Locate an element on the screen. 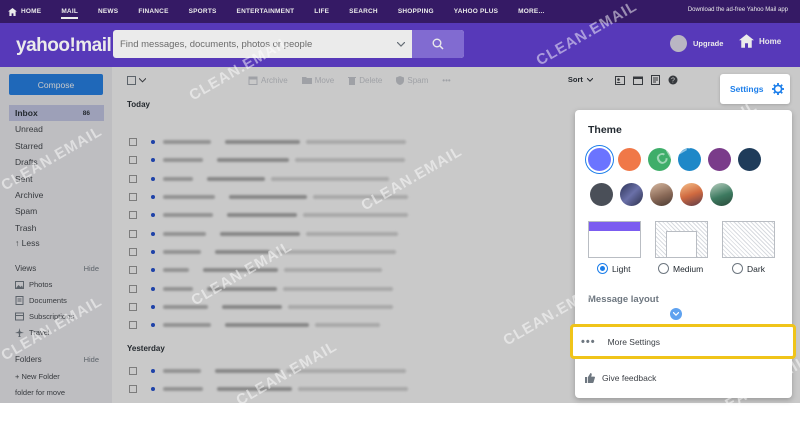 The image size is (800, 424). sidebar-item-spam: Spam is located at coordinates (56, 211).